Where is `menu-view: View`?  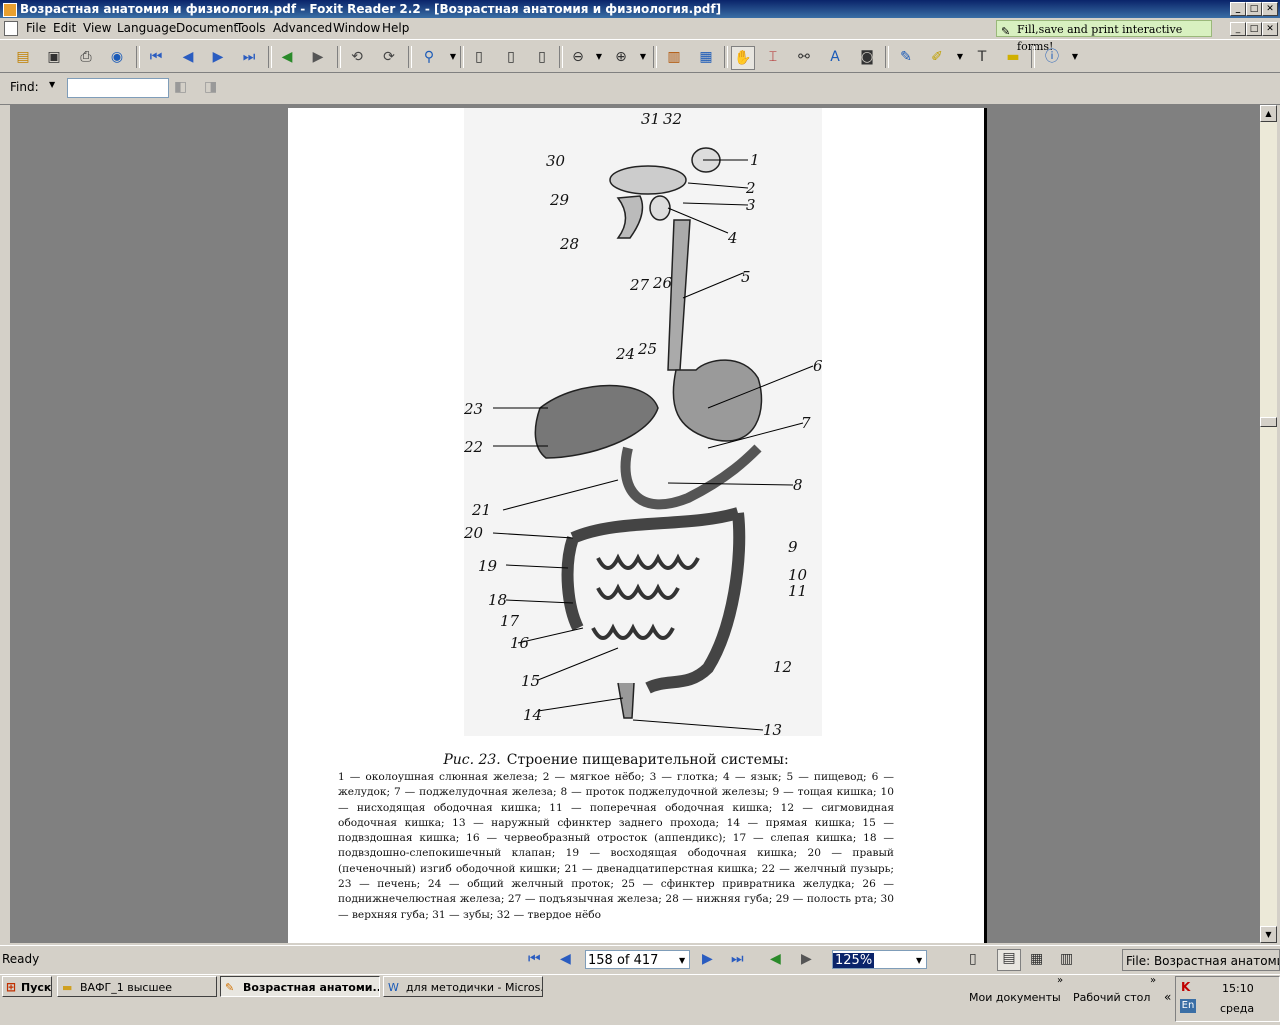
menu-view: View is located at coordinates (97, 28).